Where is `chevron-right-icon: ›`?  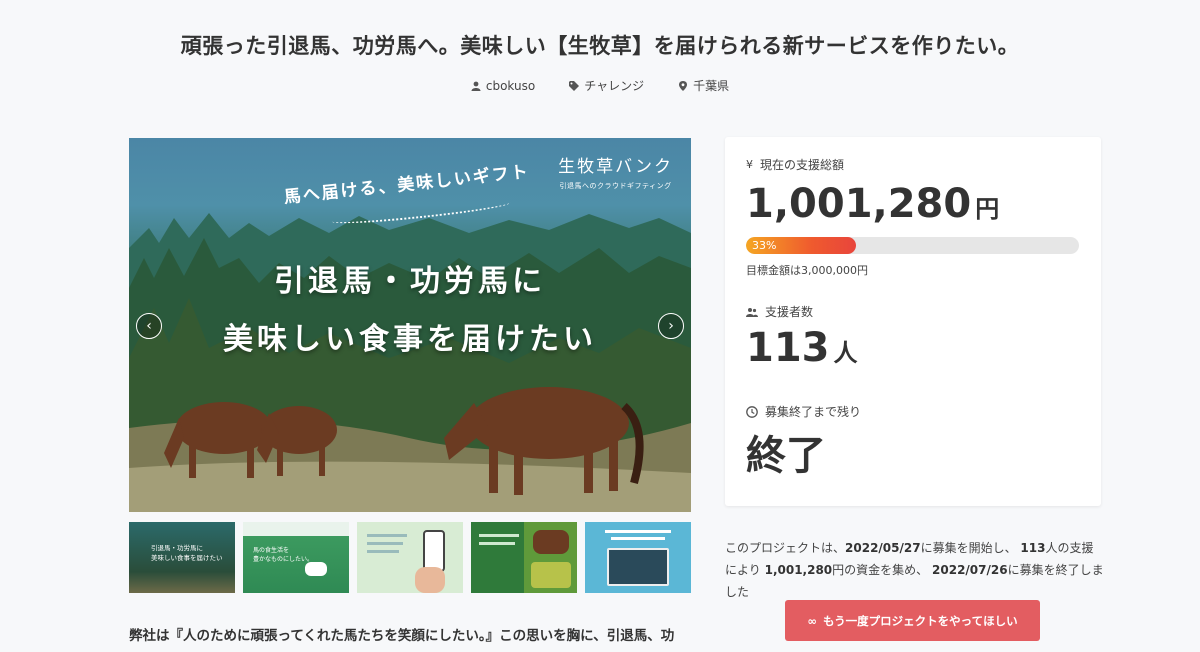 chevron-right-icon: › is located at coordinates (671, 326).